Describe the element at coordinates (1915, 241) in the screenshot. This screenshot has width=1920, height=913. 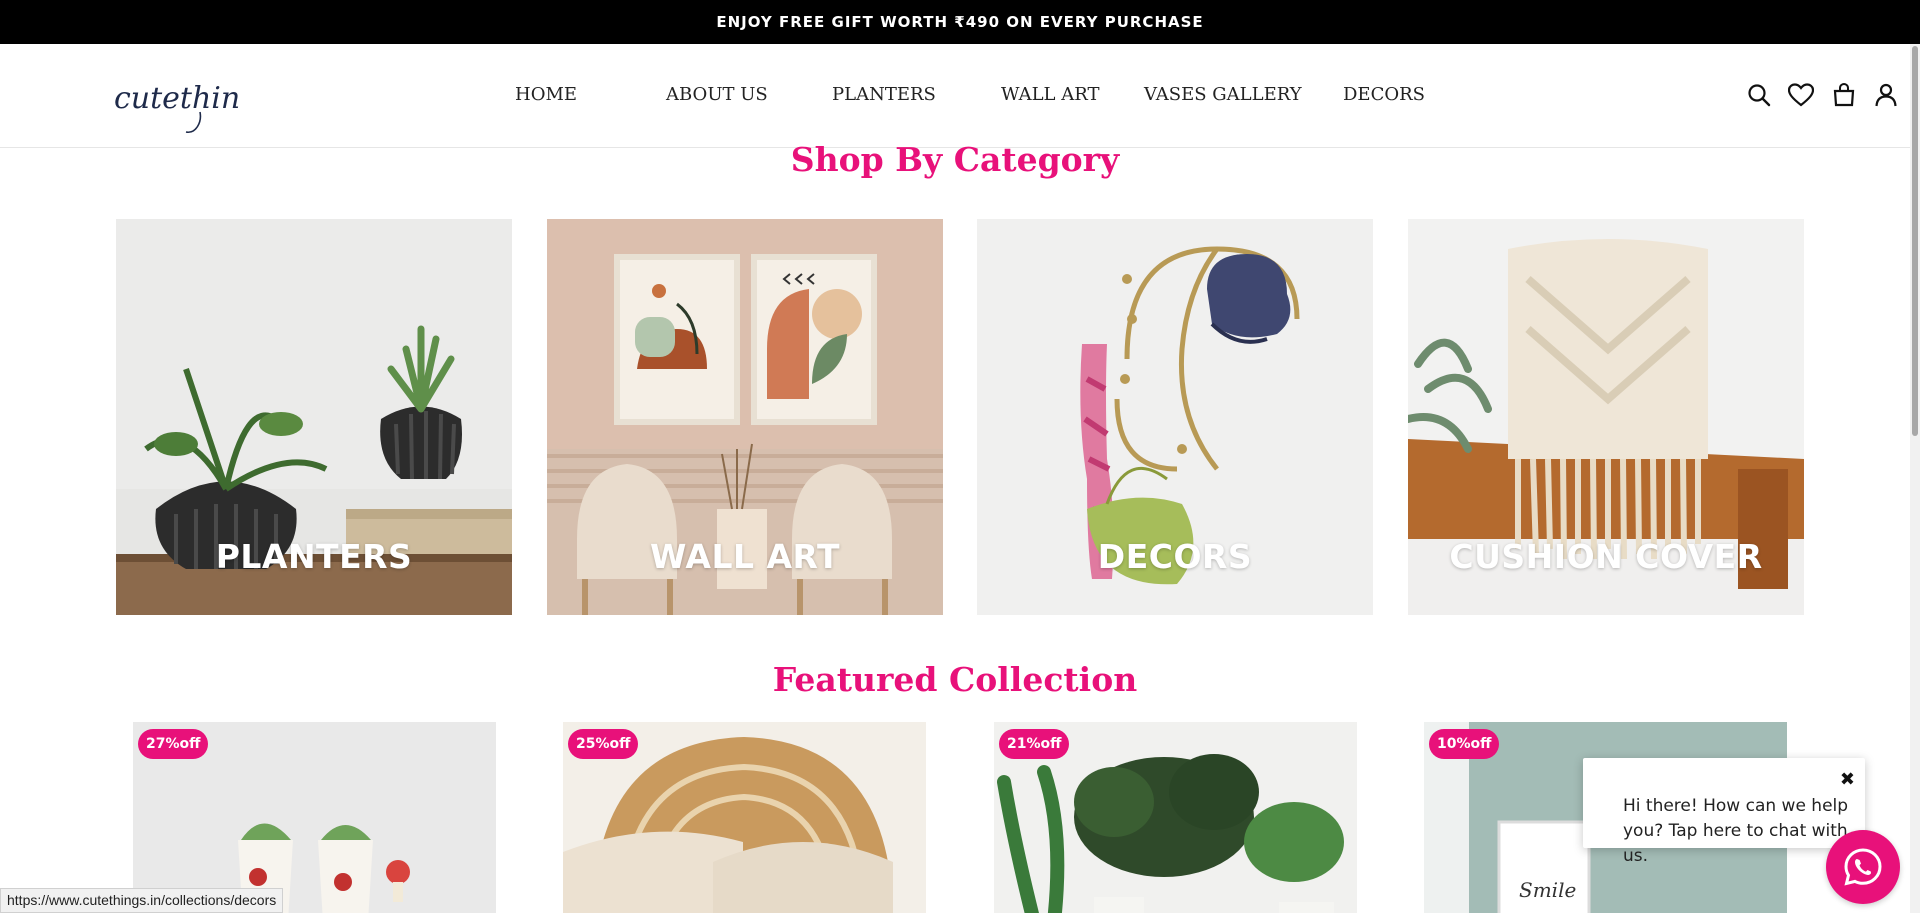
I see `scrollbar-thumb` at that location.